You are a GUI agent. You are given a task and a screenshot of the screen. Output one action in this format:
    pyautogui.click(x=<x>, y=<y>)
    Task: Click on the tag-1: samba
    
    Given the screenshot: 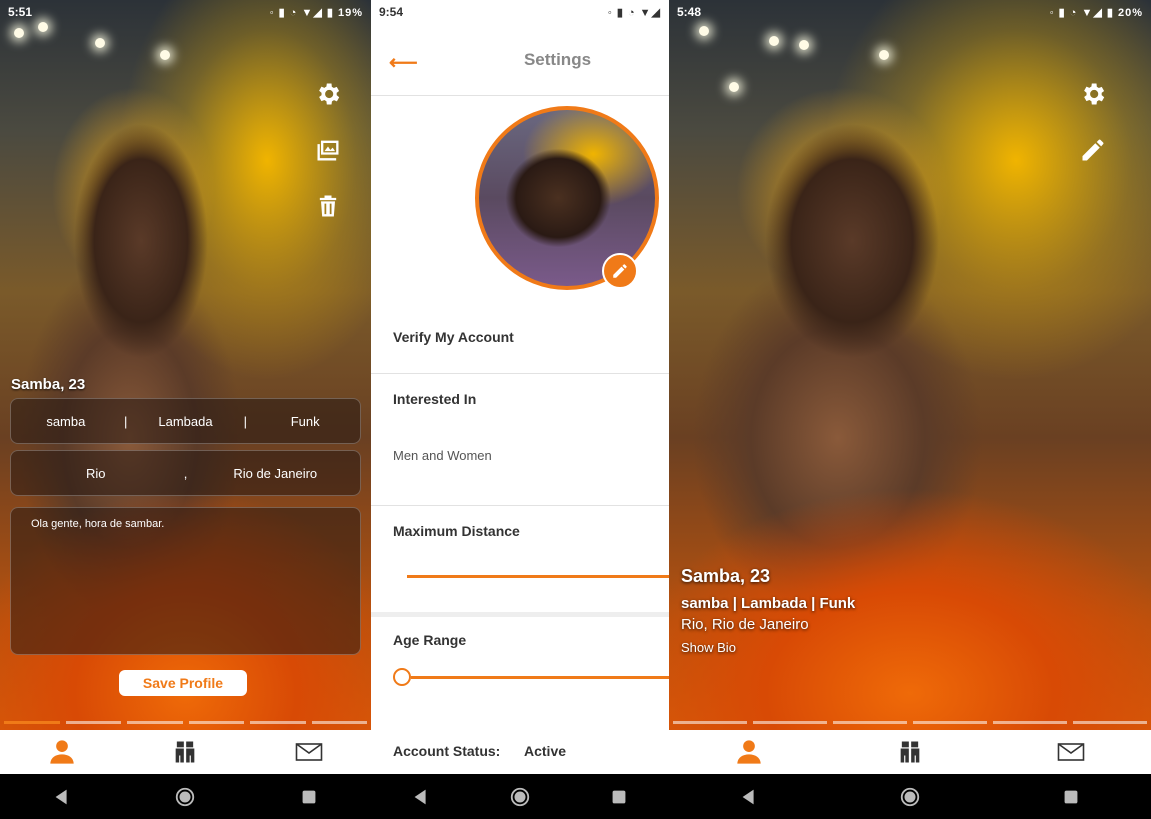 What is the action you would take?
    pyautogui.click(x=66, y=421)
    